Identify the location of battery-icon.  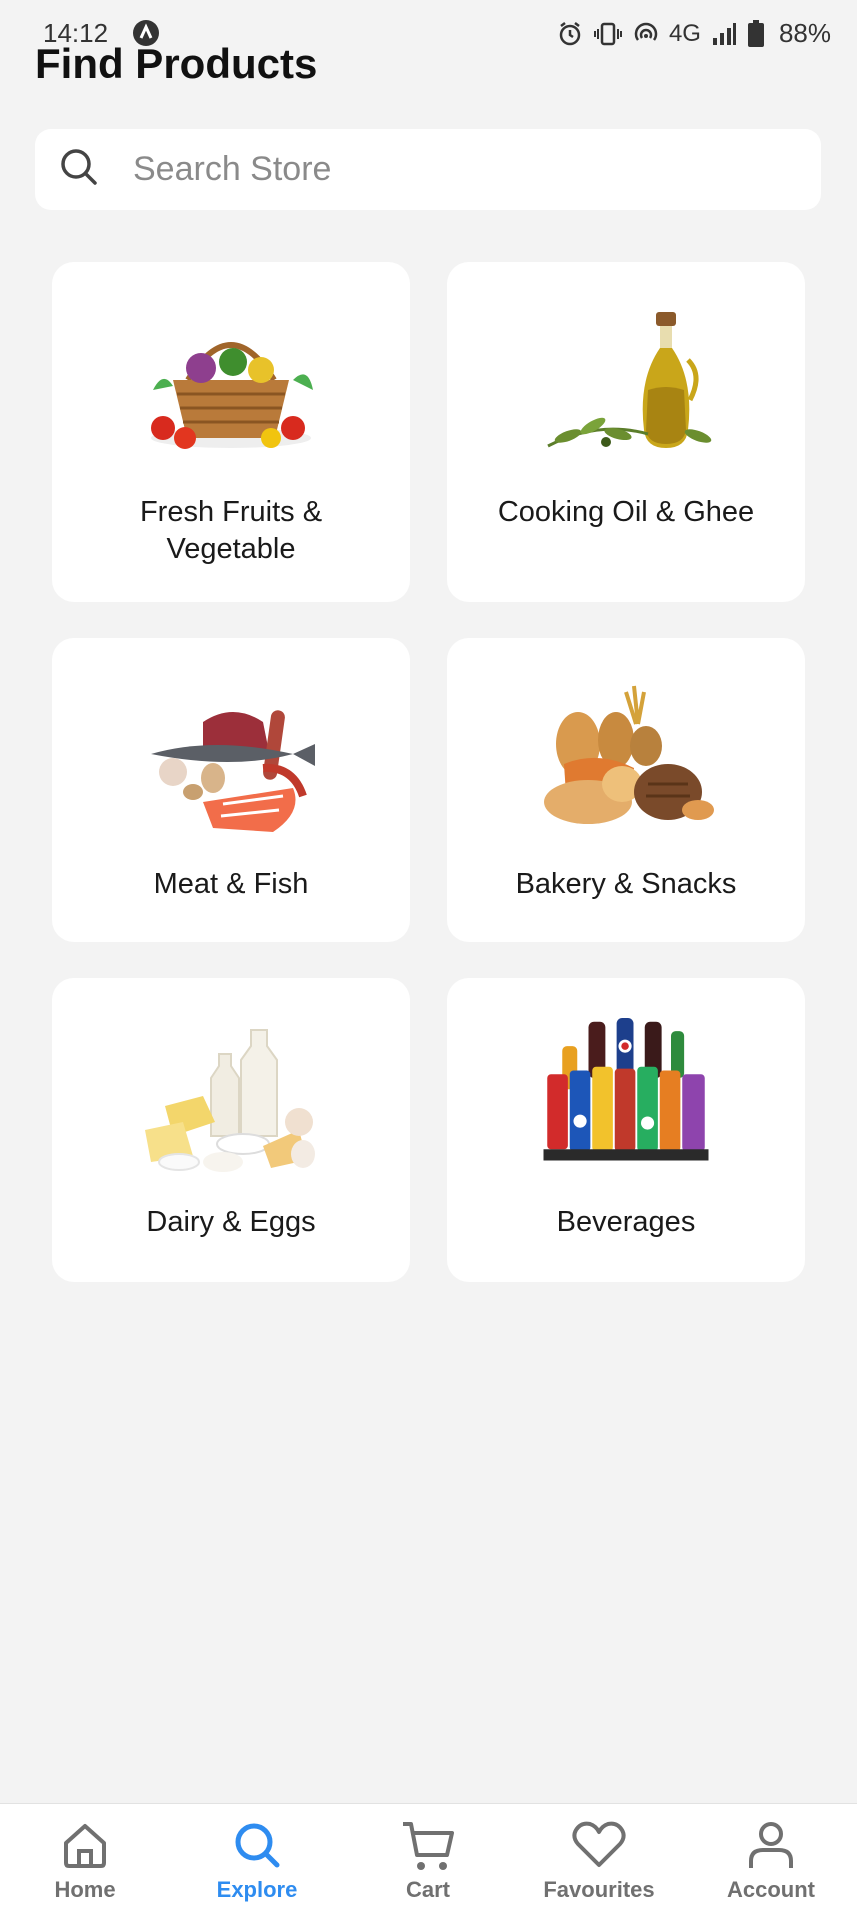
(756, 33).